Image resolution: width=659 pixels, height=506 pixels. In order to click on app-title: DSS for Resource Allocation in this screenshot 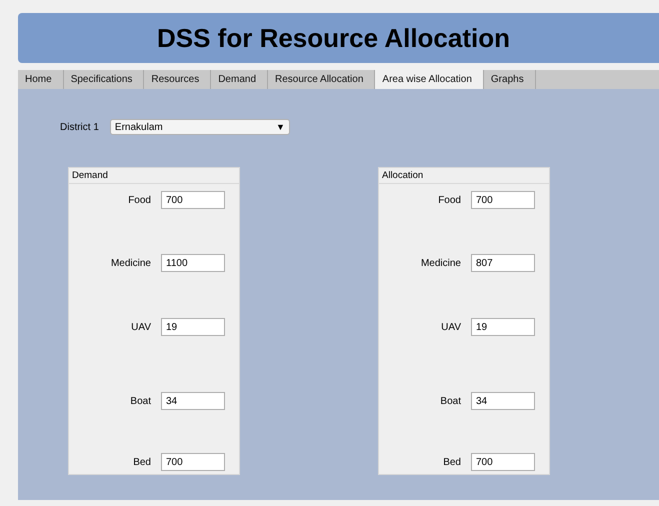, I will do `click(333, 38)`.